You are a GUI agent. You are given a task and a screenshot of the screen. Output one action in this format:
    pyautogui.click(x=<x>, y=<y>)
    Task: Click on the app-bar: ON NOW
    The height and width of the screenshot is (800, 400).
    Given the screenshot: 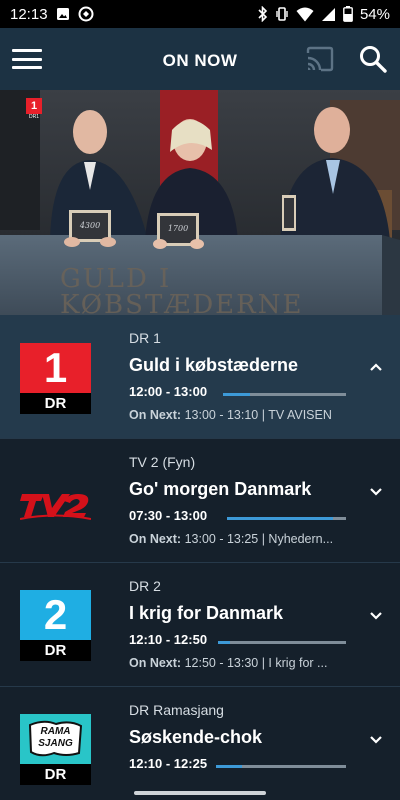 What is the action you would take?
    pyautogui.click(x=200, y=59)
    